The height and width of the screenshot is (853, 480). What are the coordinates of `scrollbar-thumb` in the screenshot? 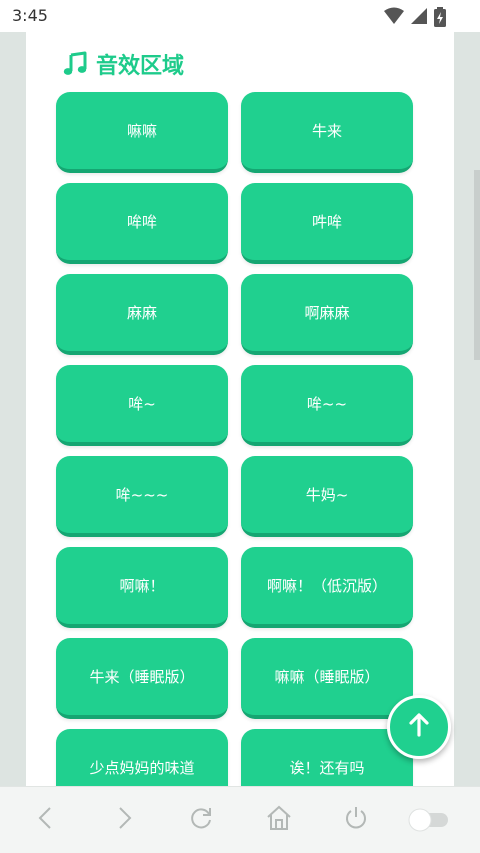 It's located at (477, 265).